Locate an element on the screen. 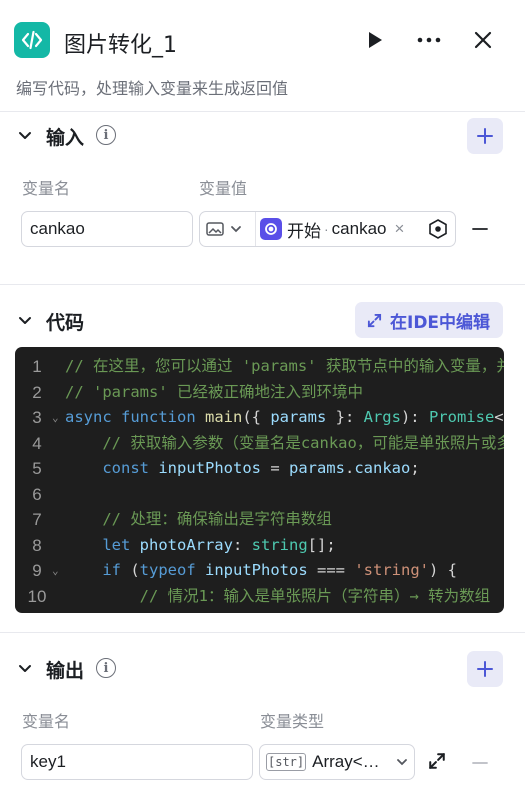 The image size is (525, 792). more-icon is located at coordinates (429, 40).